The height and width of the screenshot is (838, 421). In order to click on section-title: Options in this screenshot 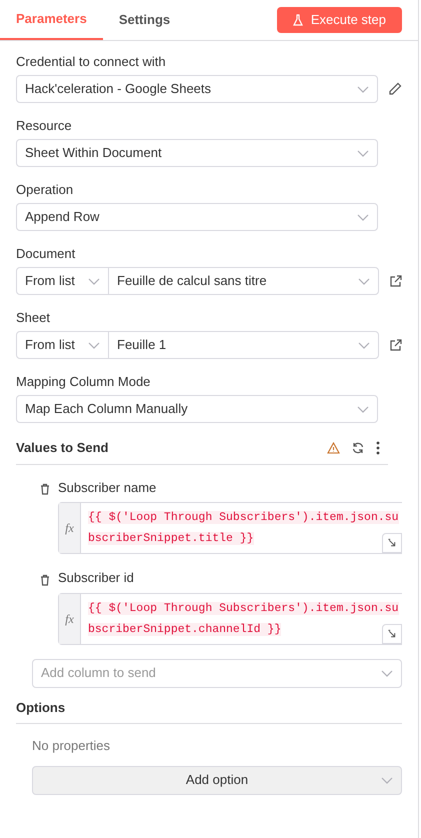, I will do `click(209, 711)`.